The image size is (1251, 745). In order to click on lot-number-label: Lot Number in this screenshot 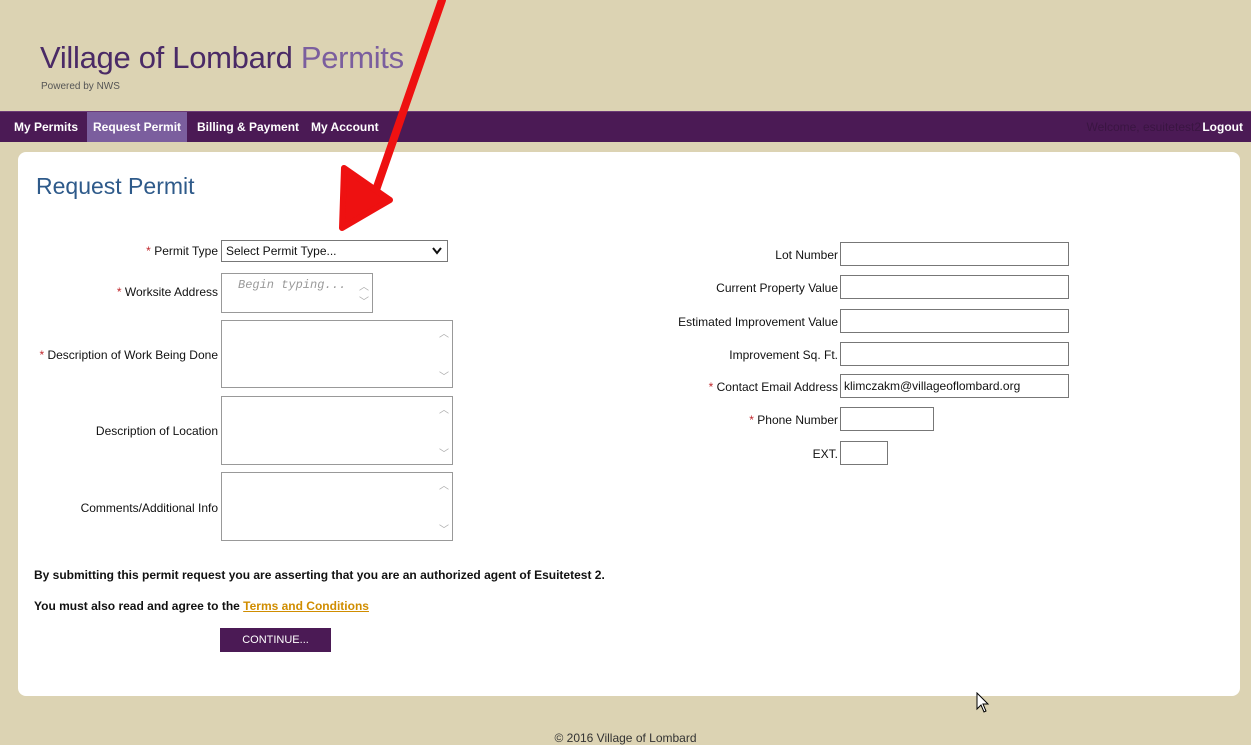, I will do `click(806, 255)`.